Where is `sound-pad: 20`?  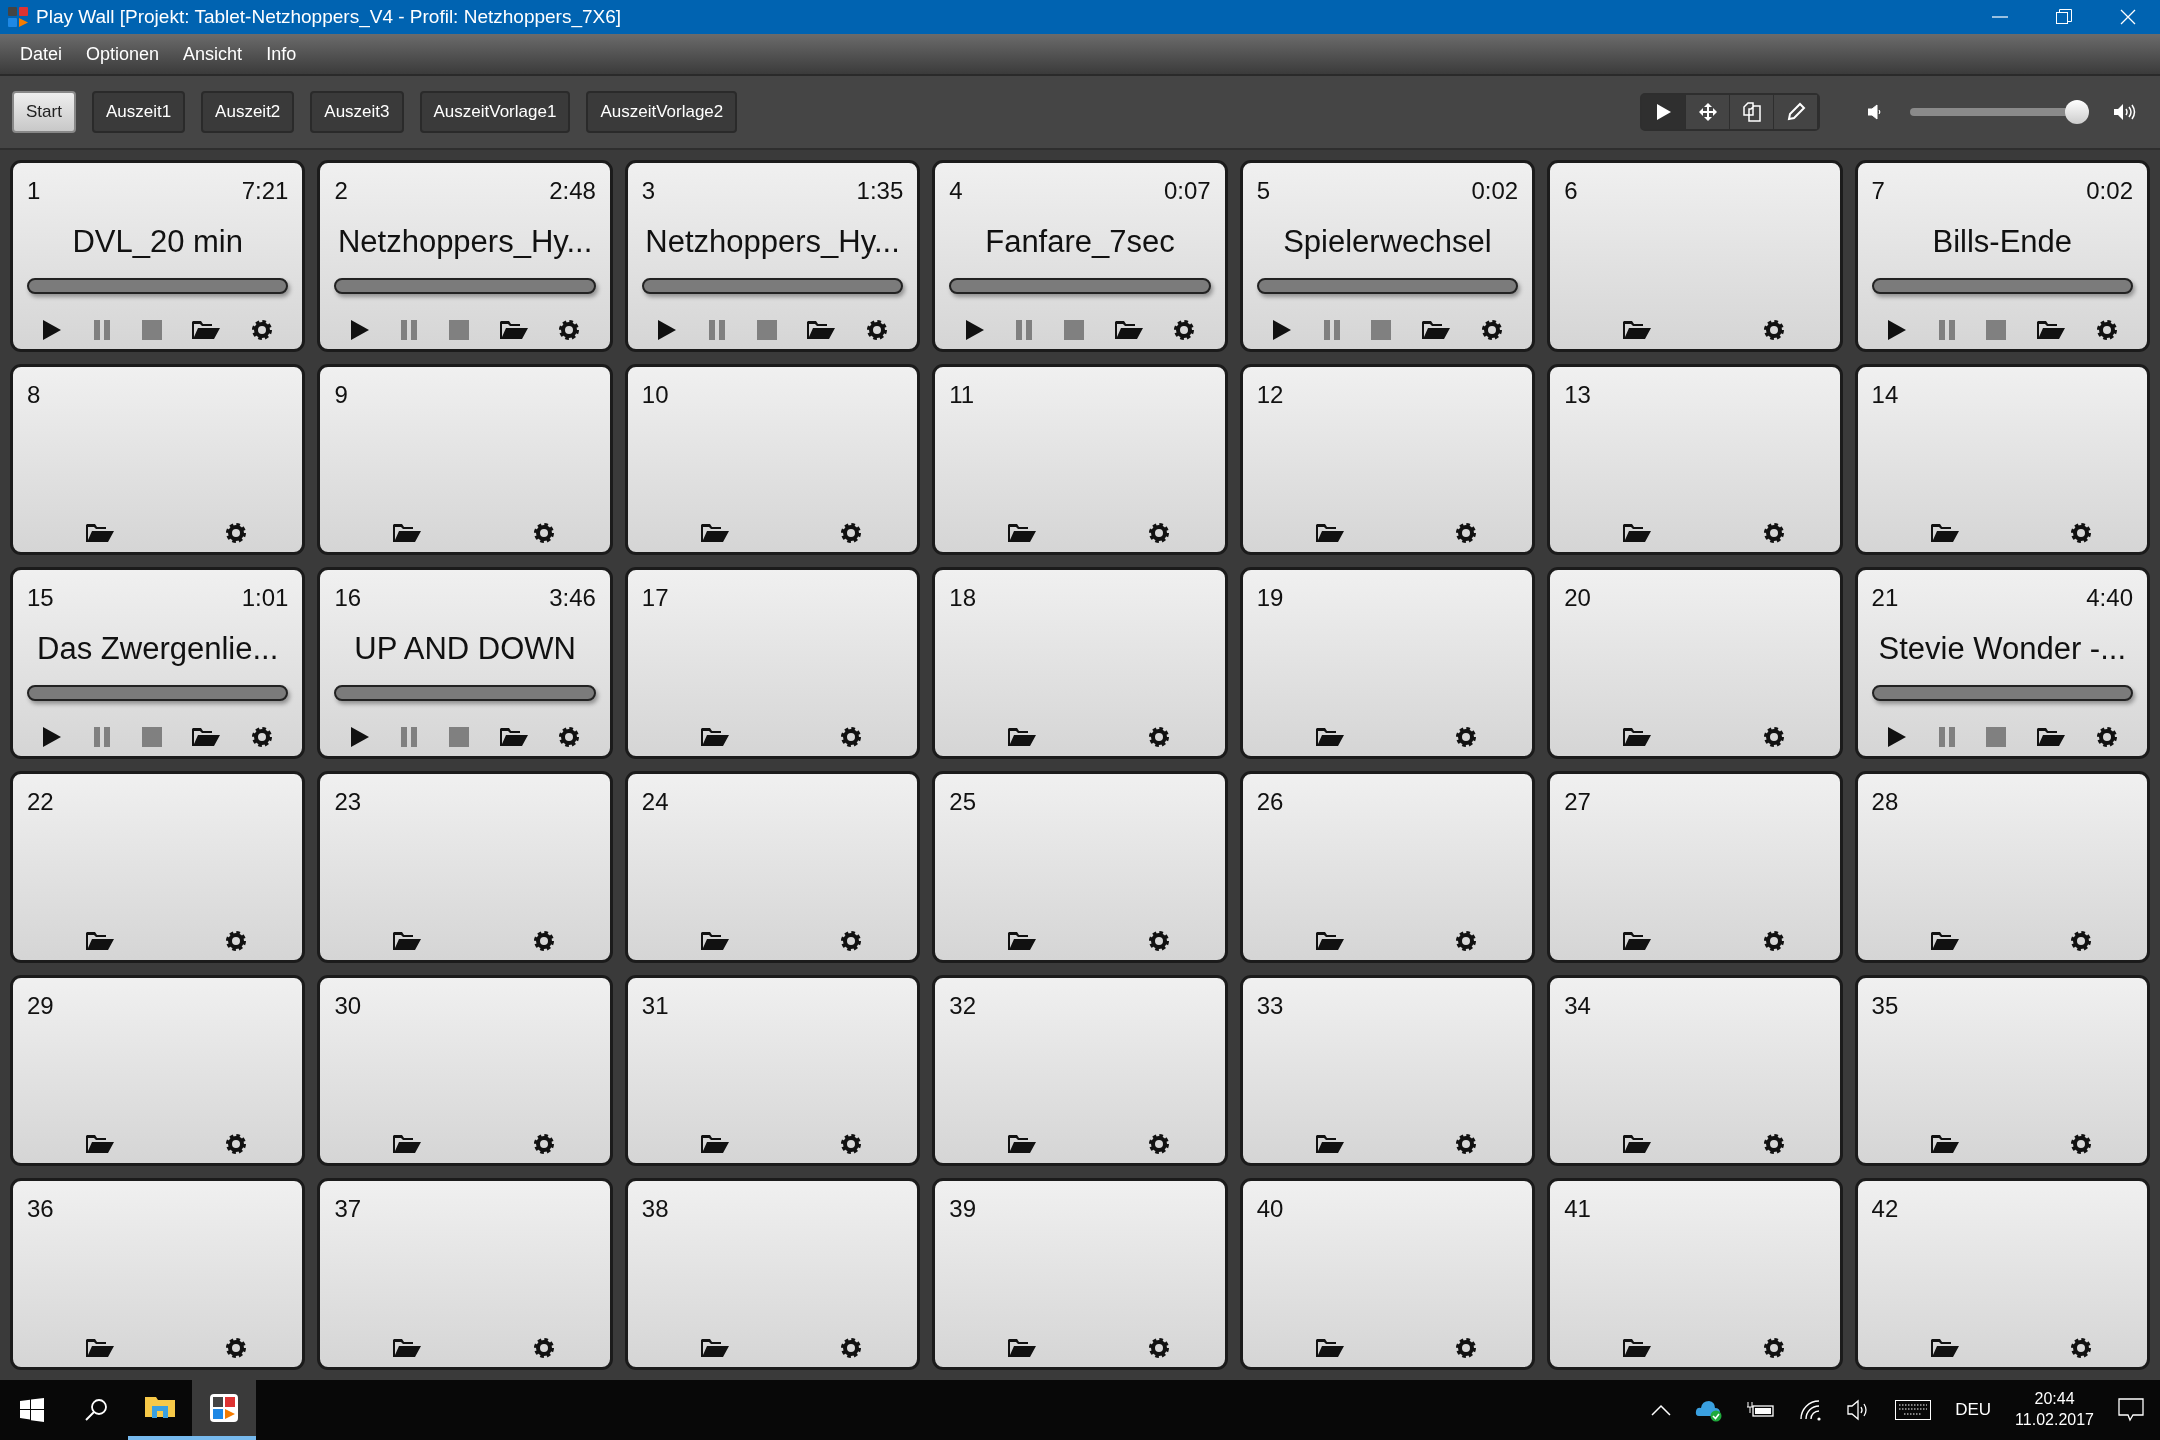
sound-pad: 20 is located at coordinates (1695, 663).